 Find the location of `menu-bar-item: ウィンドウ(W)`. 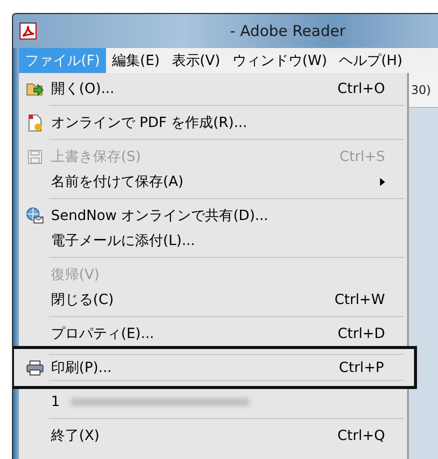

menu-bar-item: ウィンドウ(W) is located at coordinates (280, 60).